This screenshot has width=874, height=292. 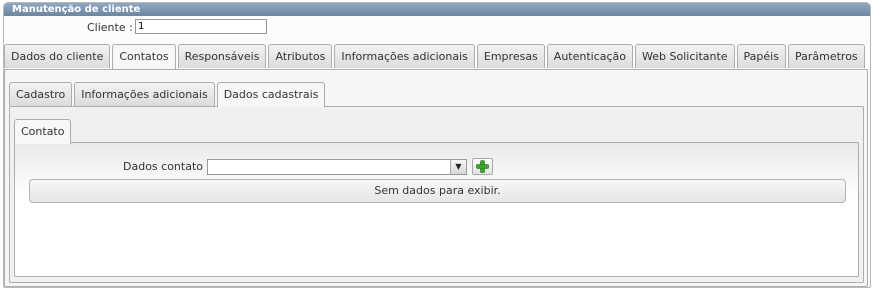 I want to click on tab-autenticacao: Autenticação, so click(x=590, y=56).